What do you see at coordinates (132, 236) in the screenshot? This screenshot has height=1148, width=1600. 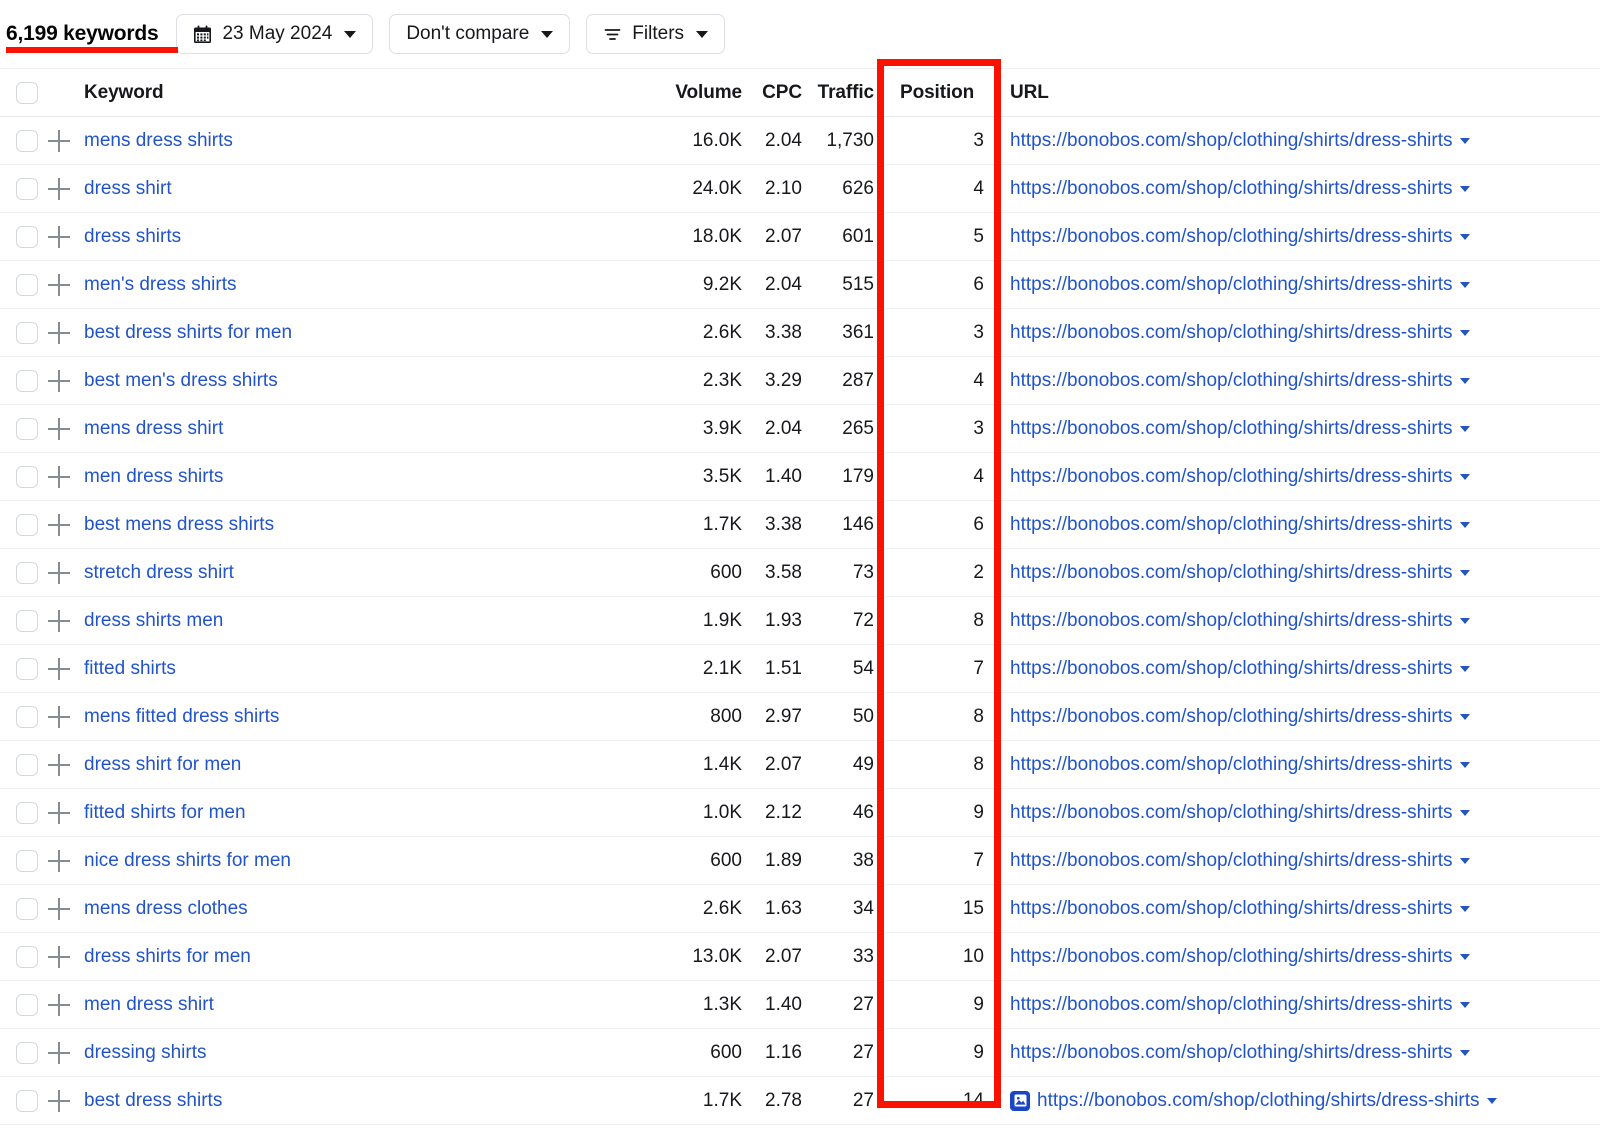 I see `keyword-link: dress shirts` at bounding box center [132, 236].